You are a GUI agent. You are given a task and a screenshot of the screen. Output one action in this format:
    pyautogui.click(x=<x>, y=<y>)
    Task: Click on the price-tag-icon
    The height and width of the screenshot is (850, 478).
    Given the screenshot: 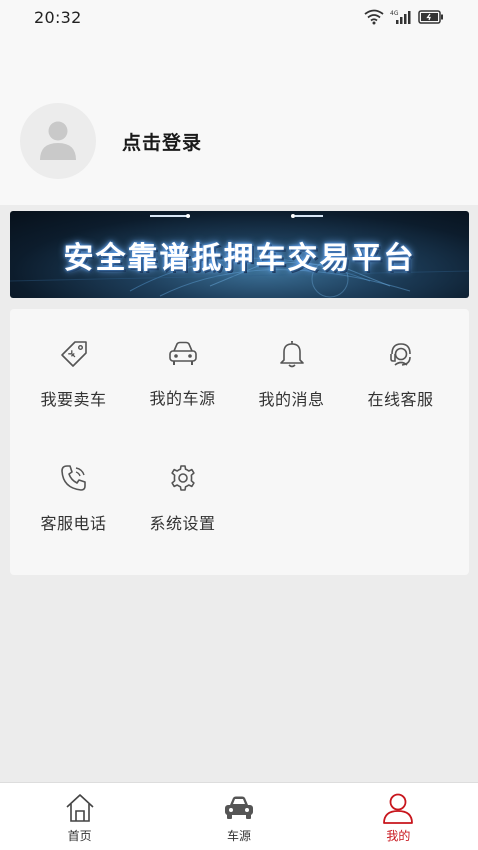 What is the action you would take?
    pyautogui.click(x=74, y=354)
    